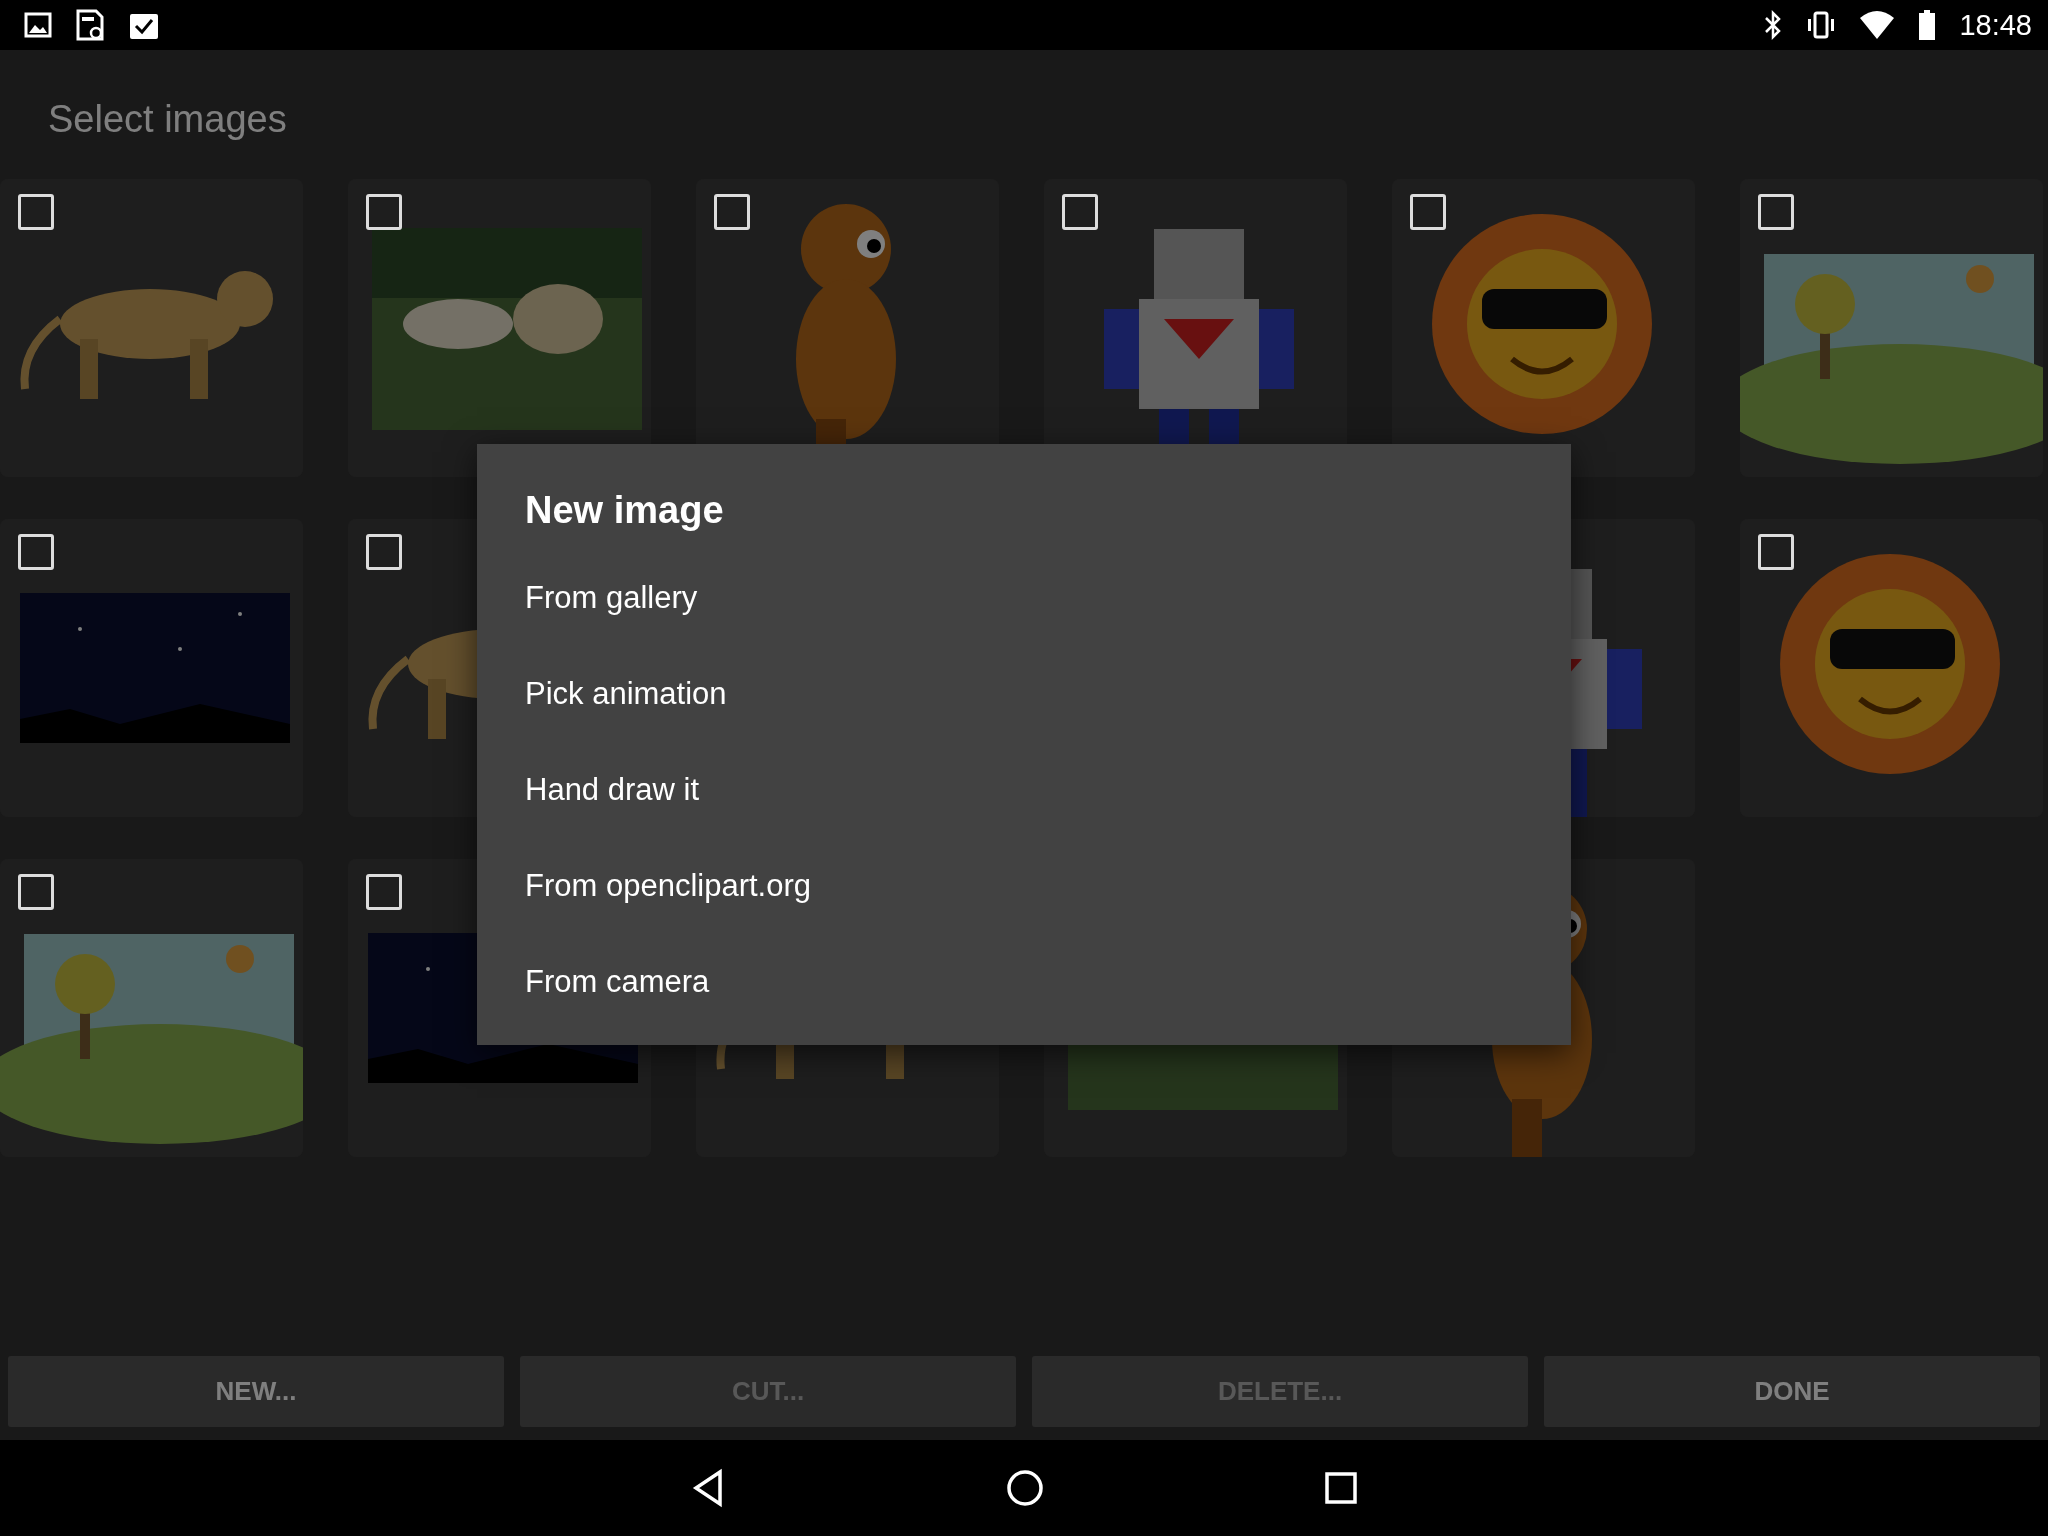 This screenshot has width=2048, height=1536. I want to click on menu-item: Hand draw it, so click(1024, 802).